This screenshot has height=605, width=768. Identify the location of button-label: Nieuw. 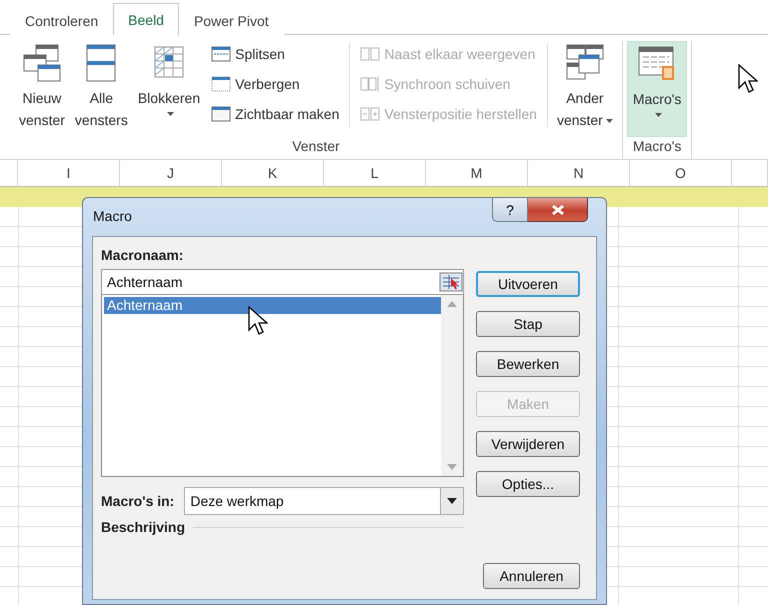
(42, 98).